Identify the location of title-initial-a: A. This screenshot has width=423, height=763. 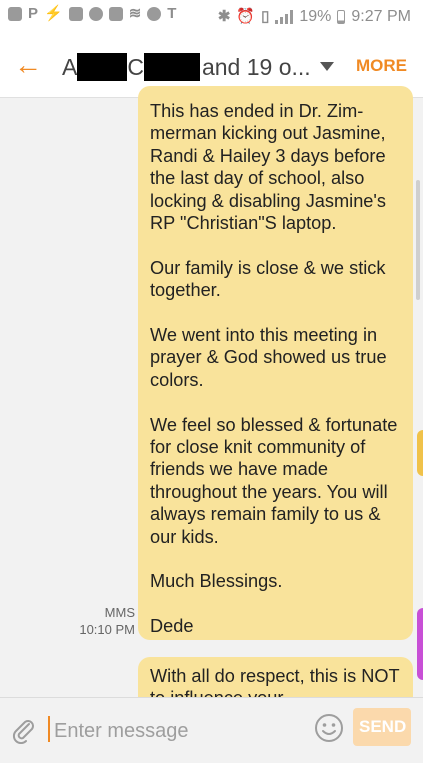
(70, 66).